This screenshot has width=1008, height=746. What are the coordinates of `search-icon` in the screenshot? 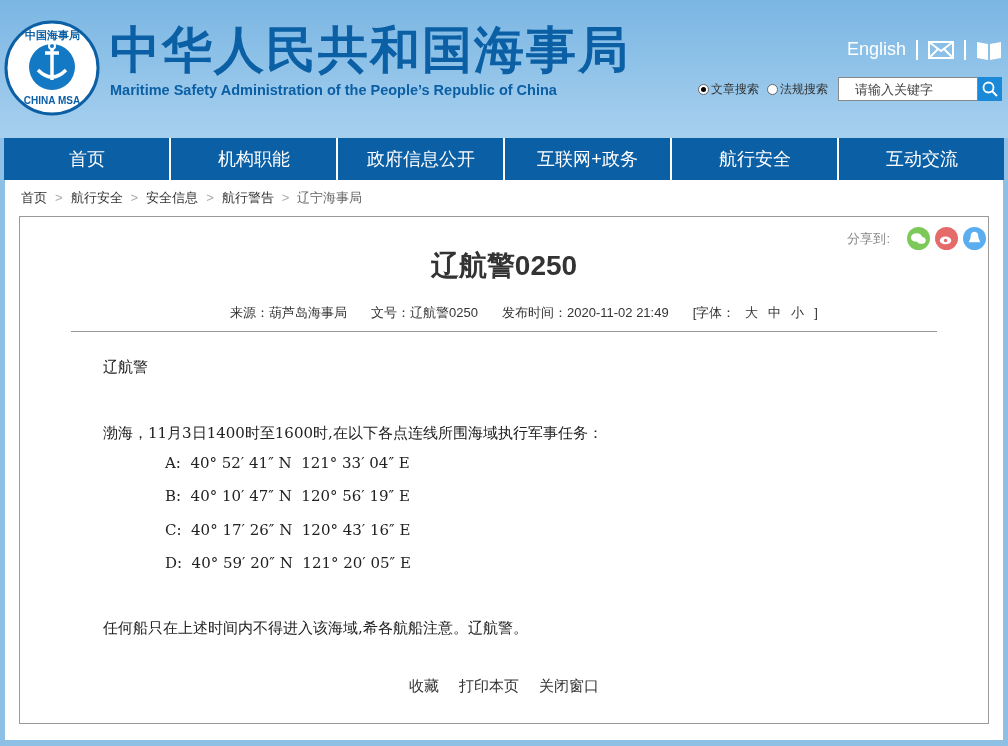 It's located at (990, 89).